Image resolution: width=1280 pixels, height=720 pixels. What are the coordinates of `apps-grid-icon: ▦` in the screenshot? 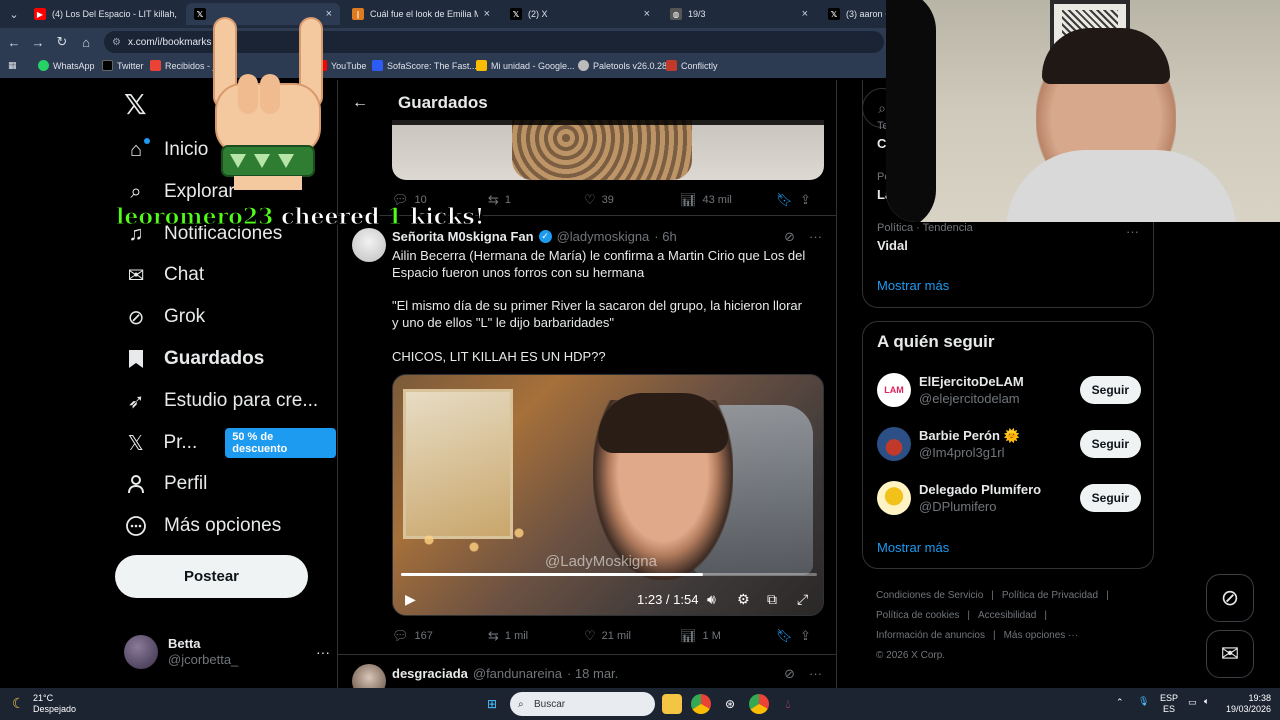 It's located at (12, 65).